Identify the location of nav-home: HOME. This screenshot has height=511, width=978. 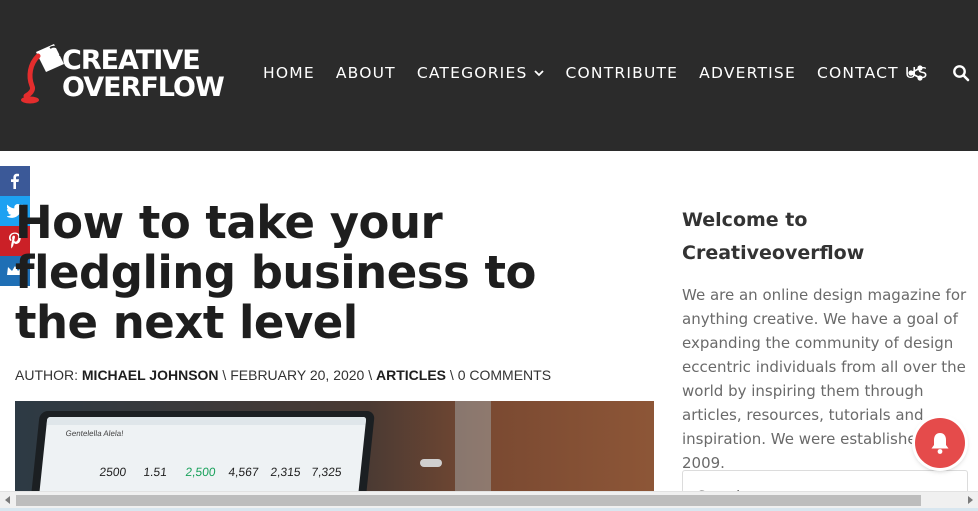
(289, 73).